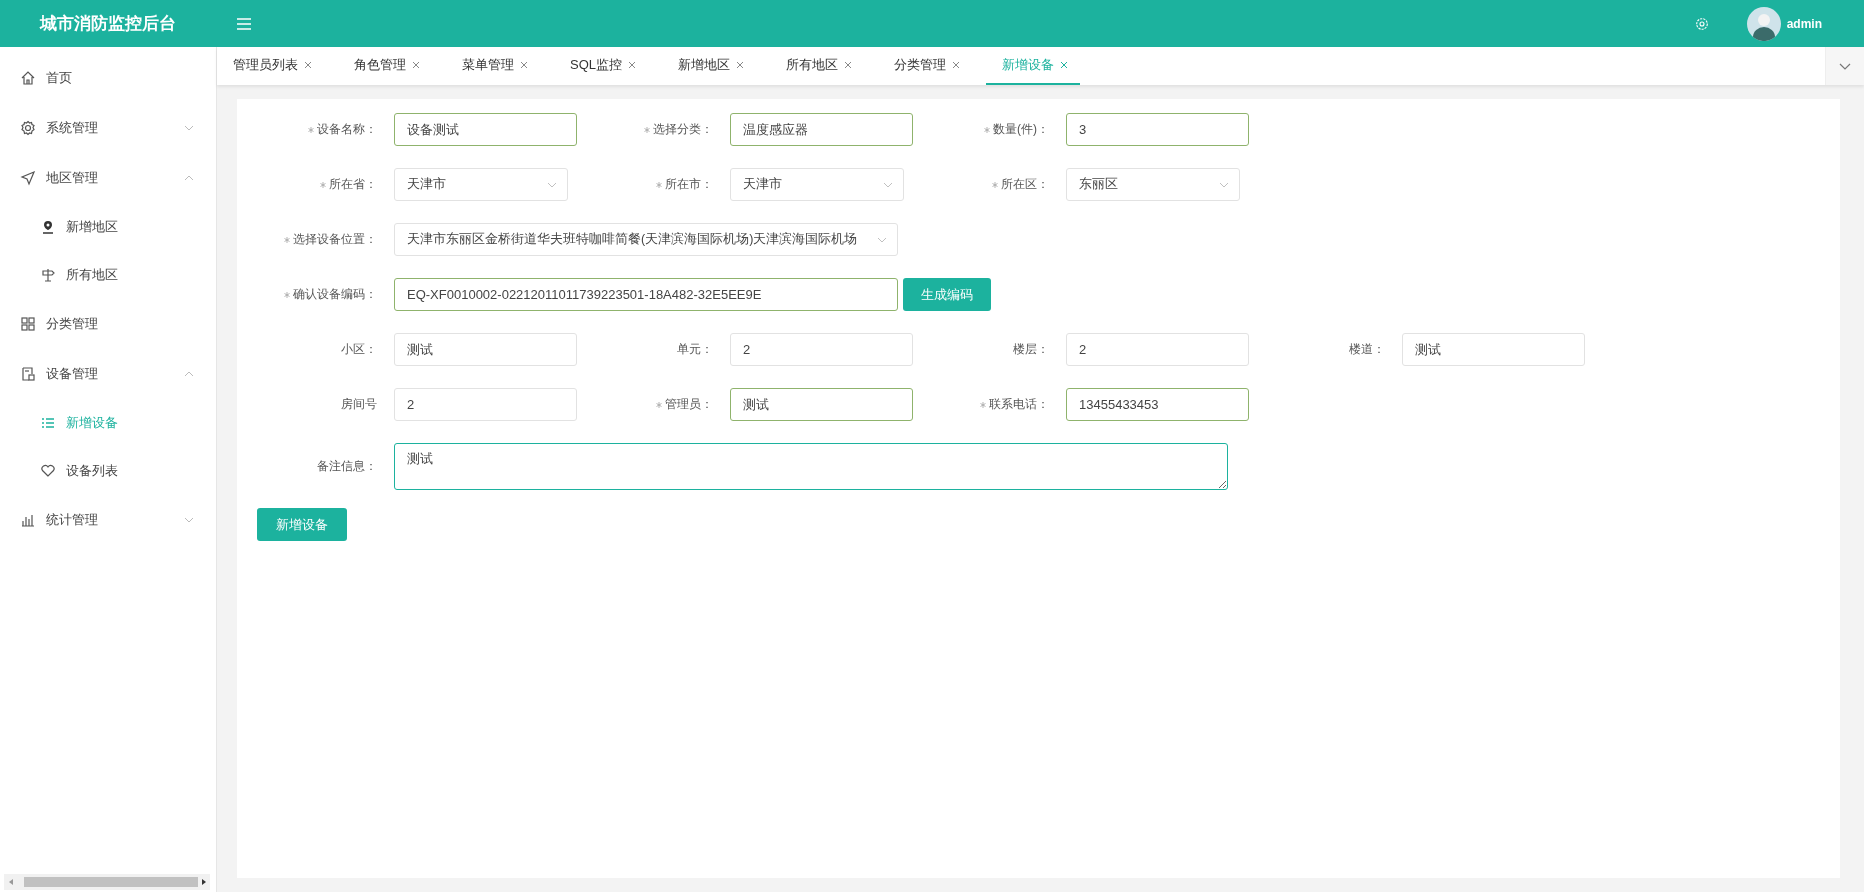 The image size is (1864, 892). What do you see at coordinates (108, 24) in the screenshot?
I see `app-title: 城市消防监控后台` at bounding box center [108, 24].